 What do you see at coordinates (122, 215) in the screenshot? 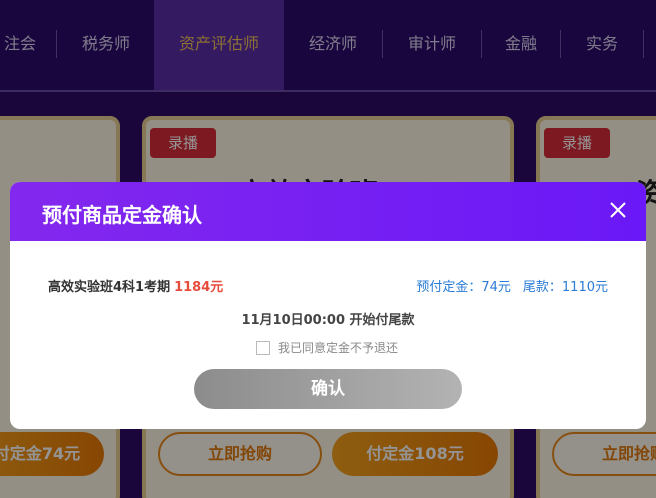
I see `modal-title: 预付商品定金确认` at bounding box center [122, 215].